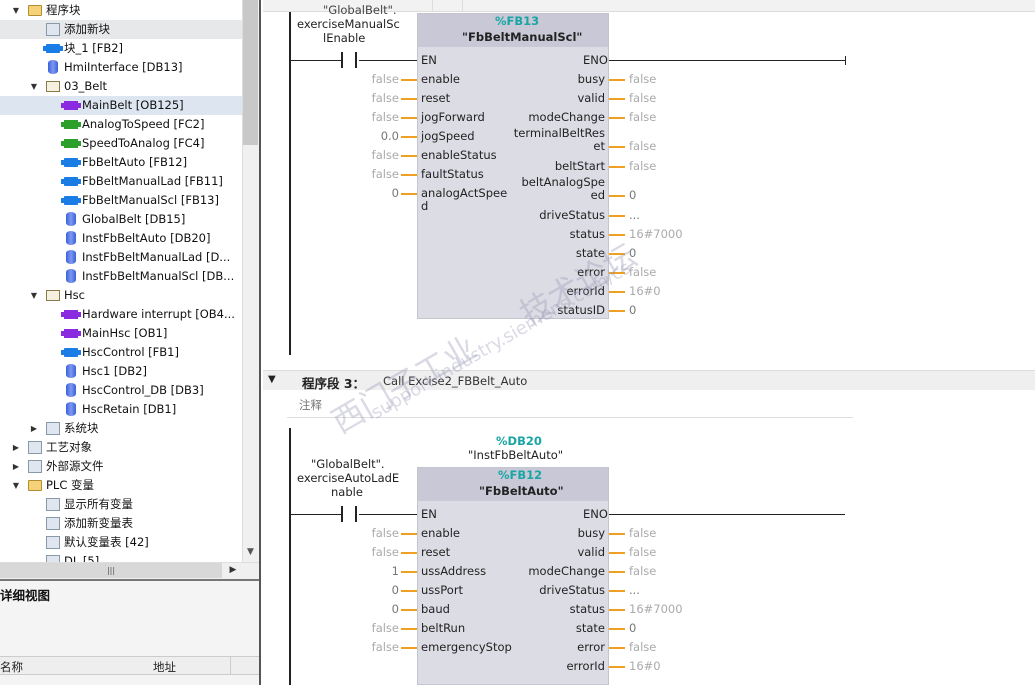 This screenshot has width=1035, height=685. I want to click on tree-item: FbBeltManualScl [FB13], so click(121, 200).